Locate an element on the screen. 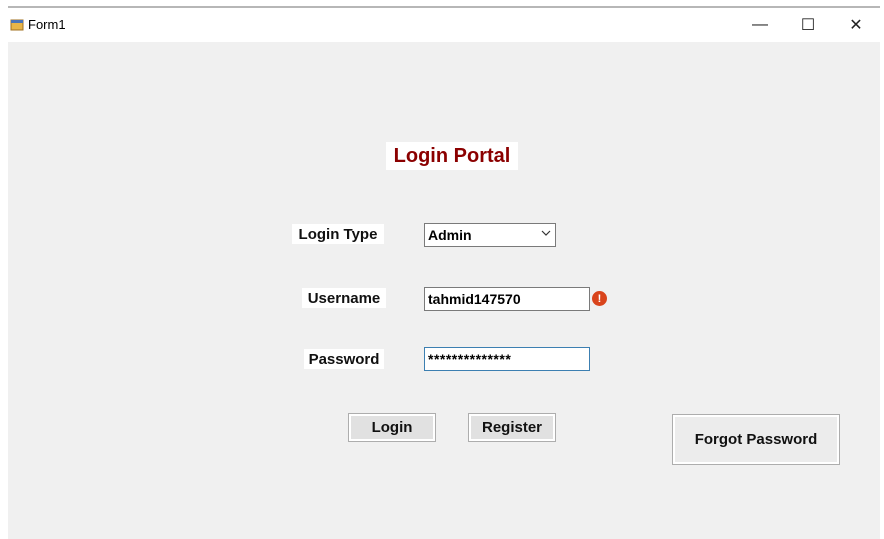 Image resolution: width=884 pixels, height=539 pixels. maximize-button: ☐ is located at coordinates (808, 25).